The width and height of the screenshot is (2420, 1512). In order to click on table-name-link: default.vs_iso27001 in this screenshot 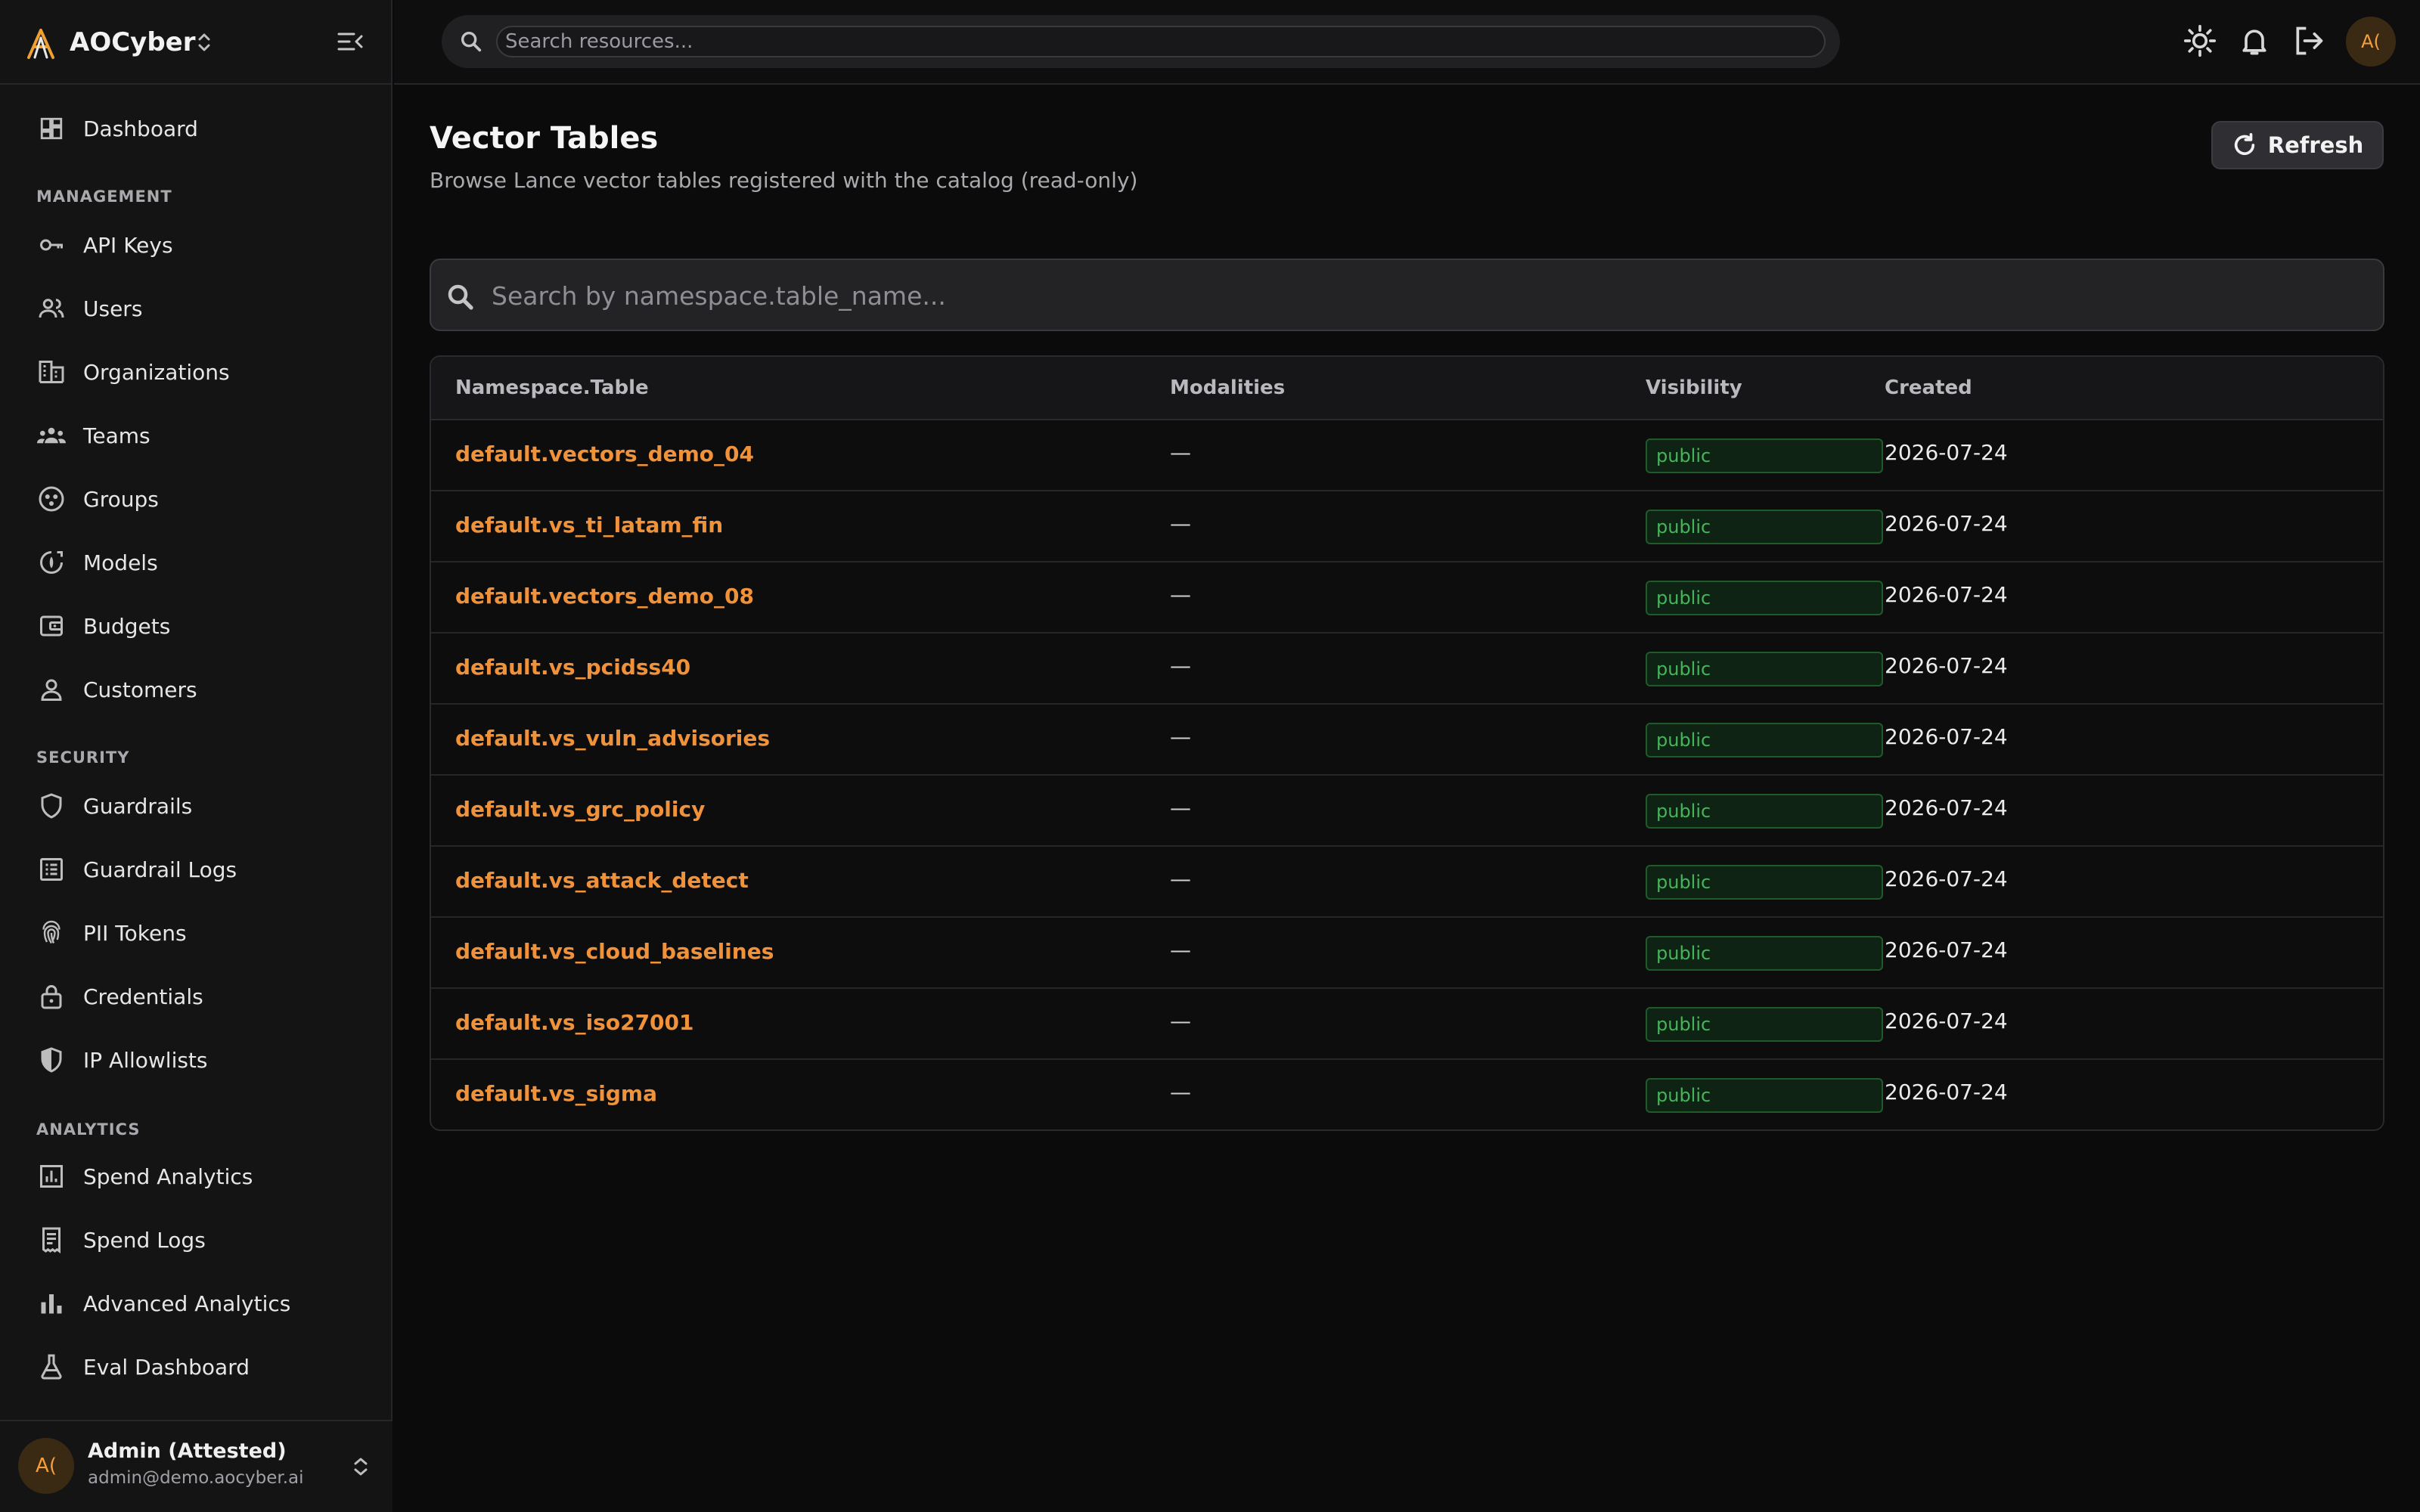, I will do `click(574, 1022)`.